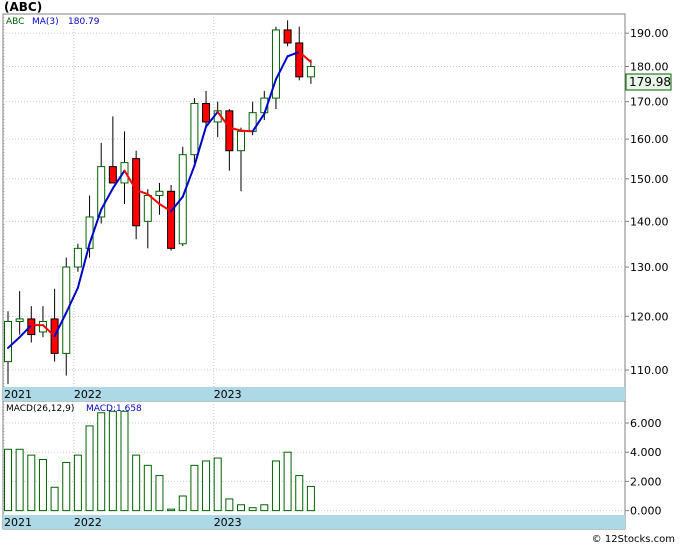 The image size is (680, 550). I want to click on price-tick-label: 140.00, so click(649, 221).